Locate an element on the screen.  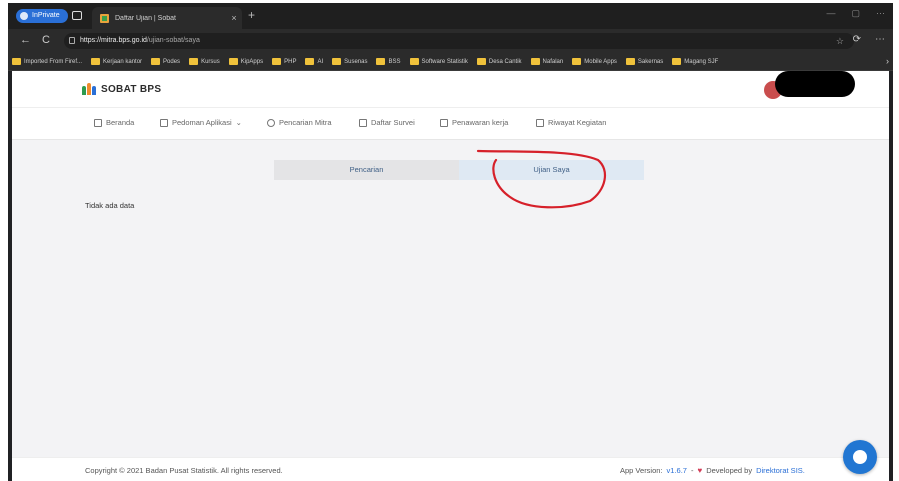
reload-icon: C is located at coordinates (46, 40).